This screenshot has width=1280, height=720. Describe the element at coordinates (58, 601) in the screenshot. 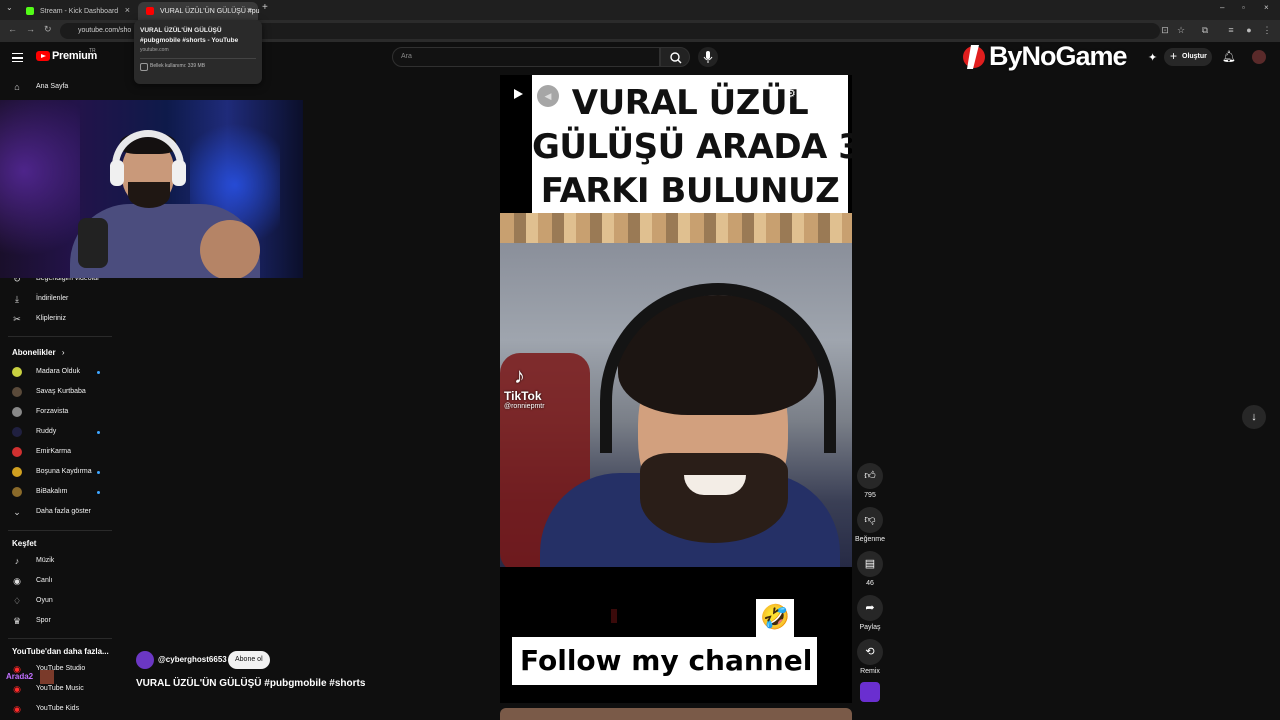

I see `sidebar-item-gaming: ♢ Oyun` at that location.